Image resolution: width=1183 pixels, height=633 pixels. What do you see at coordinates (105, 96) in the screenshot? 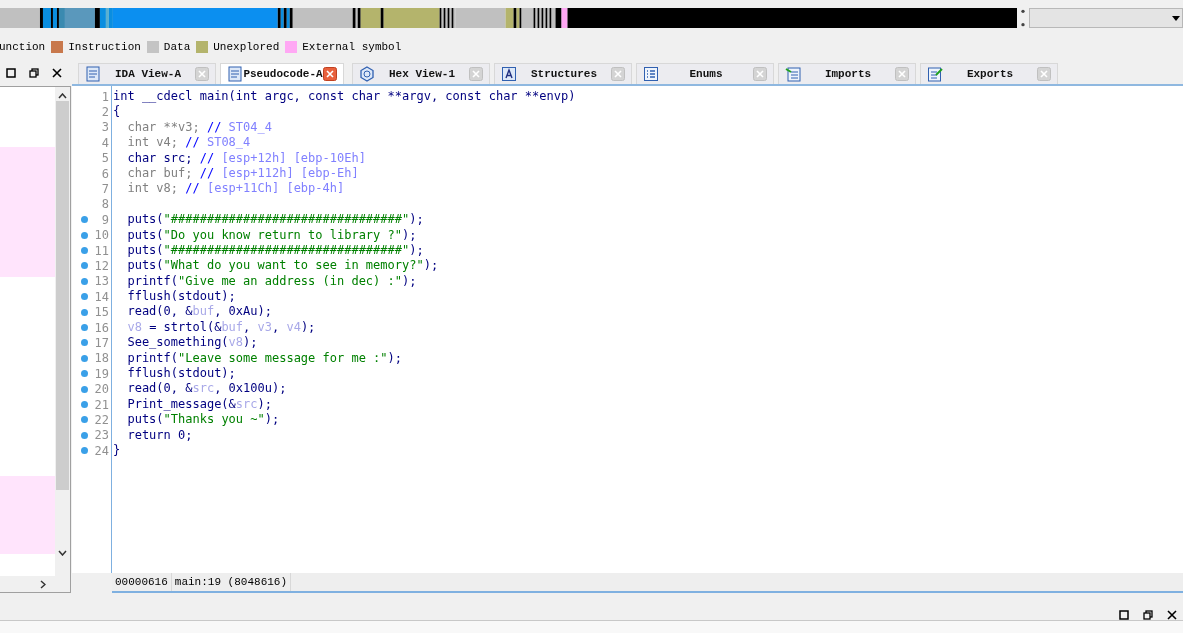
I see `line-number: 1` at bounding box center [105, 96].